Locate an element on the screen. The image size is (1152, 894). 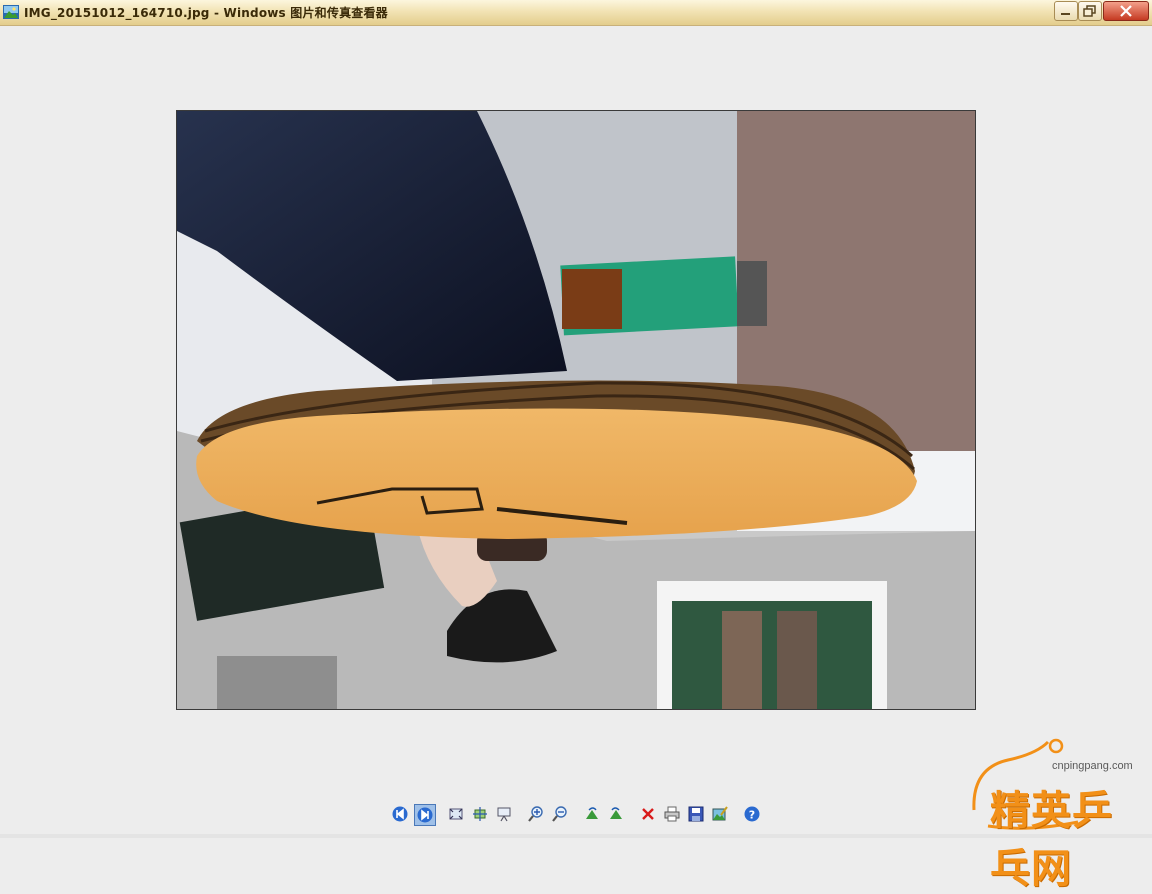
zoom-in-icon is located at coordinates (535, 814).